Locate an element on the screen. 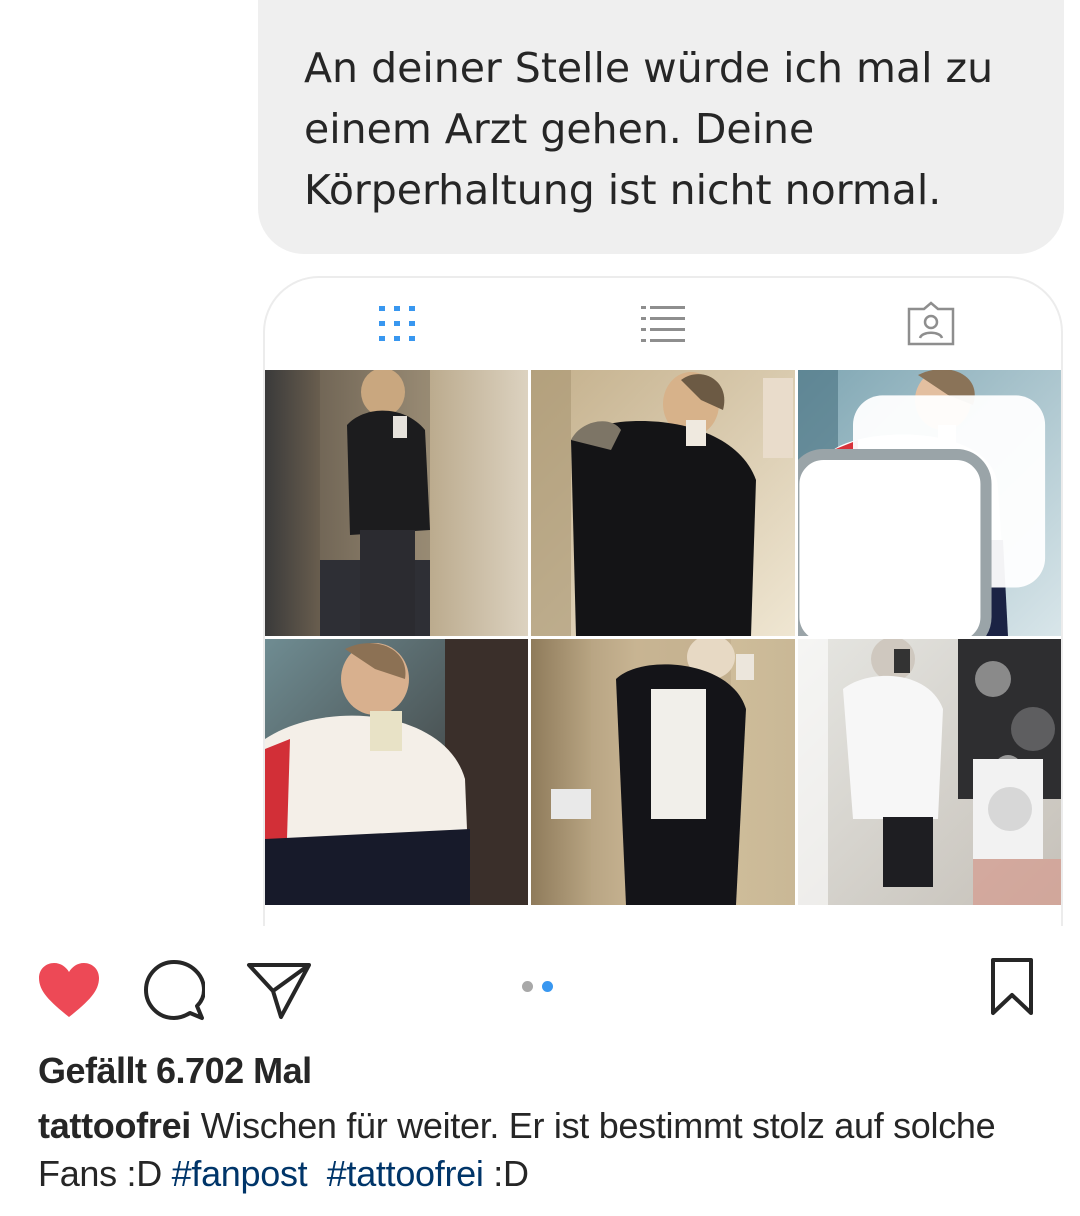 Image resolution: width=1080 pixels, height=1216 pixels. likes-count: Gefällt 6.702 Mal is located at coordinates (175, 1071).